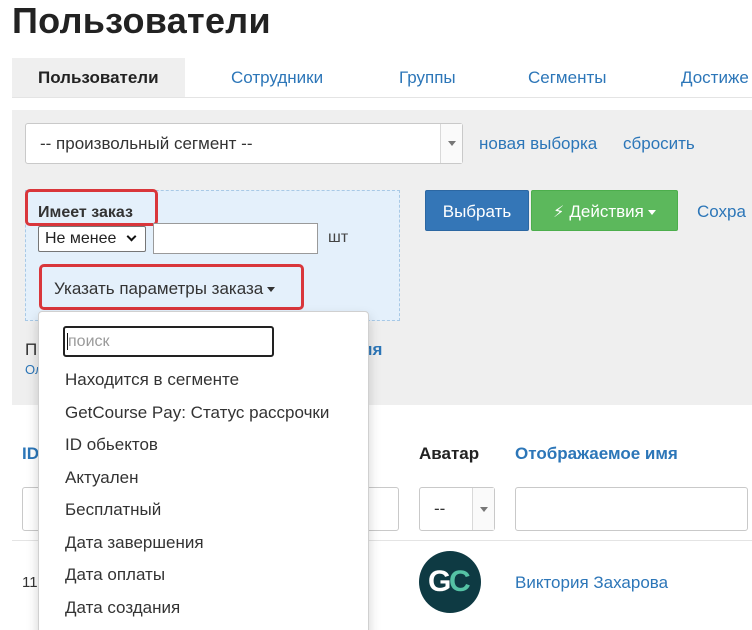 This screenshot has width=752, height=630. What do you see at coordinates (152, 380) in the screenshot?
I see `dropdown-item: Находится в сегменте` at bounding box center [152, 380].